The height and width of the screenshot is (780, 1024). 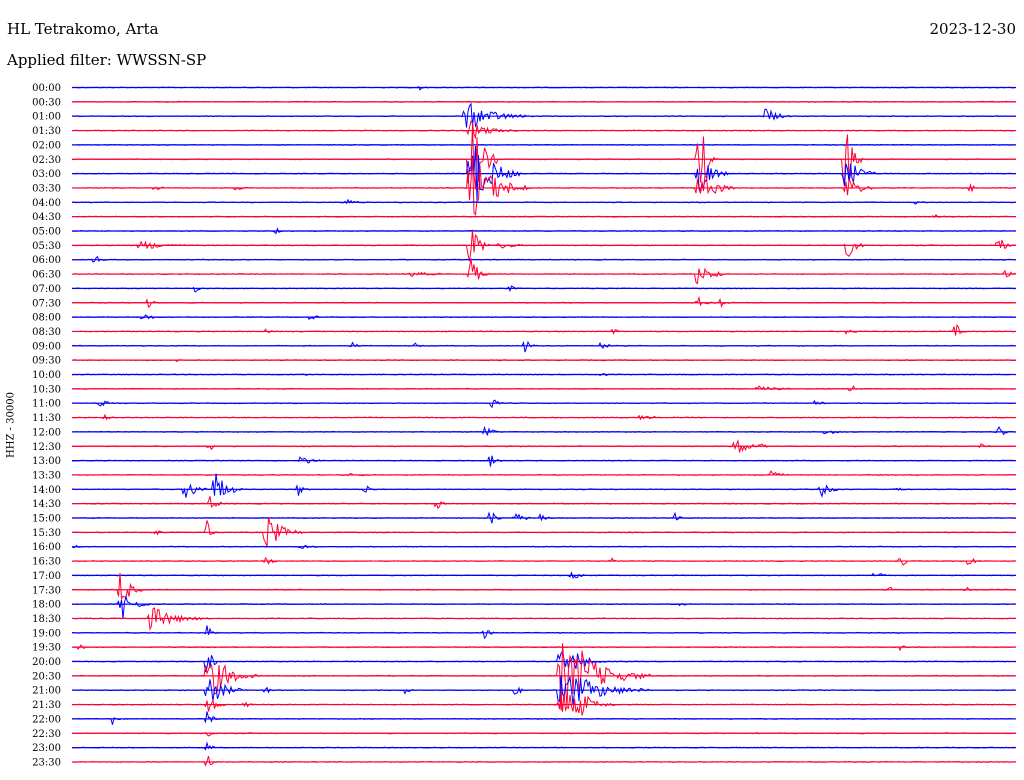 What do you see at coordinates (46, 562) in the screenshot?
I see `row-label-1630: 16:30` at bounding box center [46, 562].